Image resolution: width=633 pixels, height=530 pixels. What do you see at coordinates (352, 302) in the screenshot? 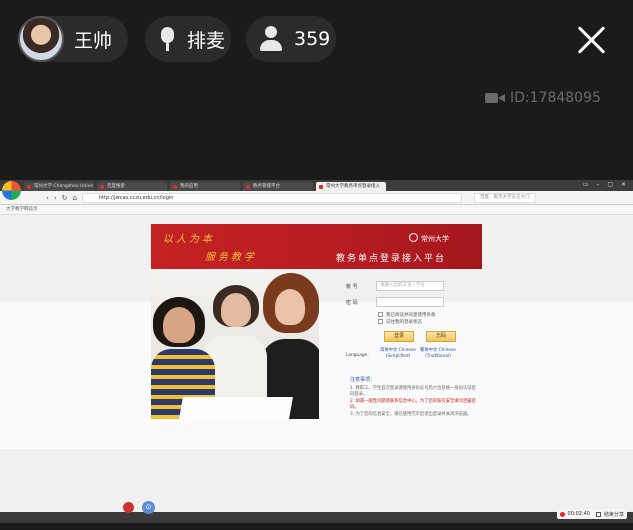
I see `password-label: 密 码` at bounding box center [352, 302].